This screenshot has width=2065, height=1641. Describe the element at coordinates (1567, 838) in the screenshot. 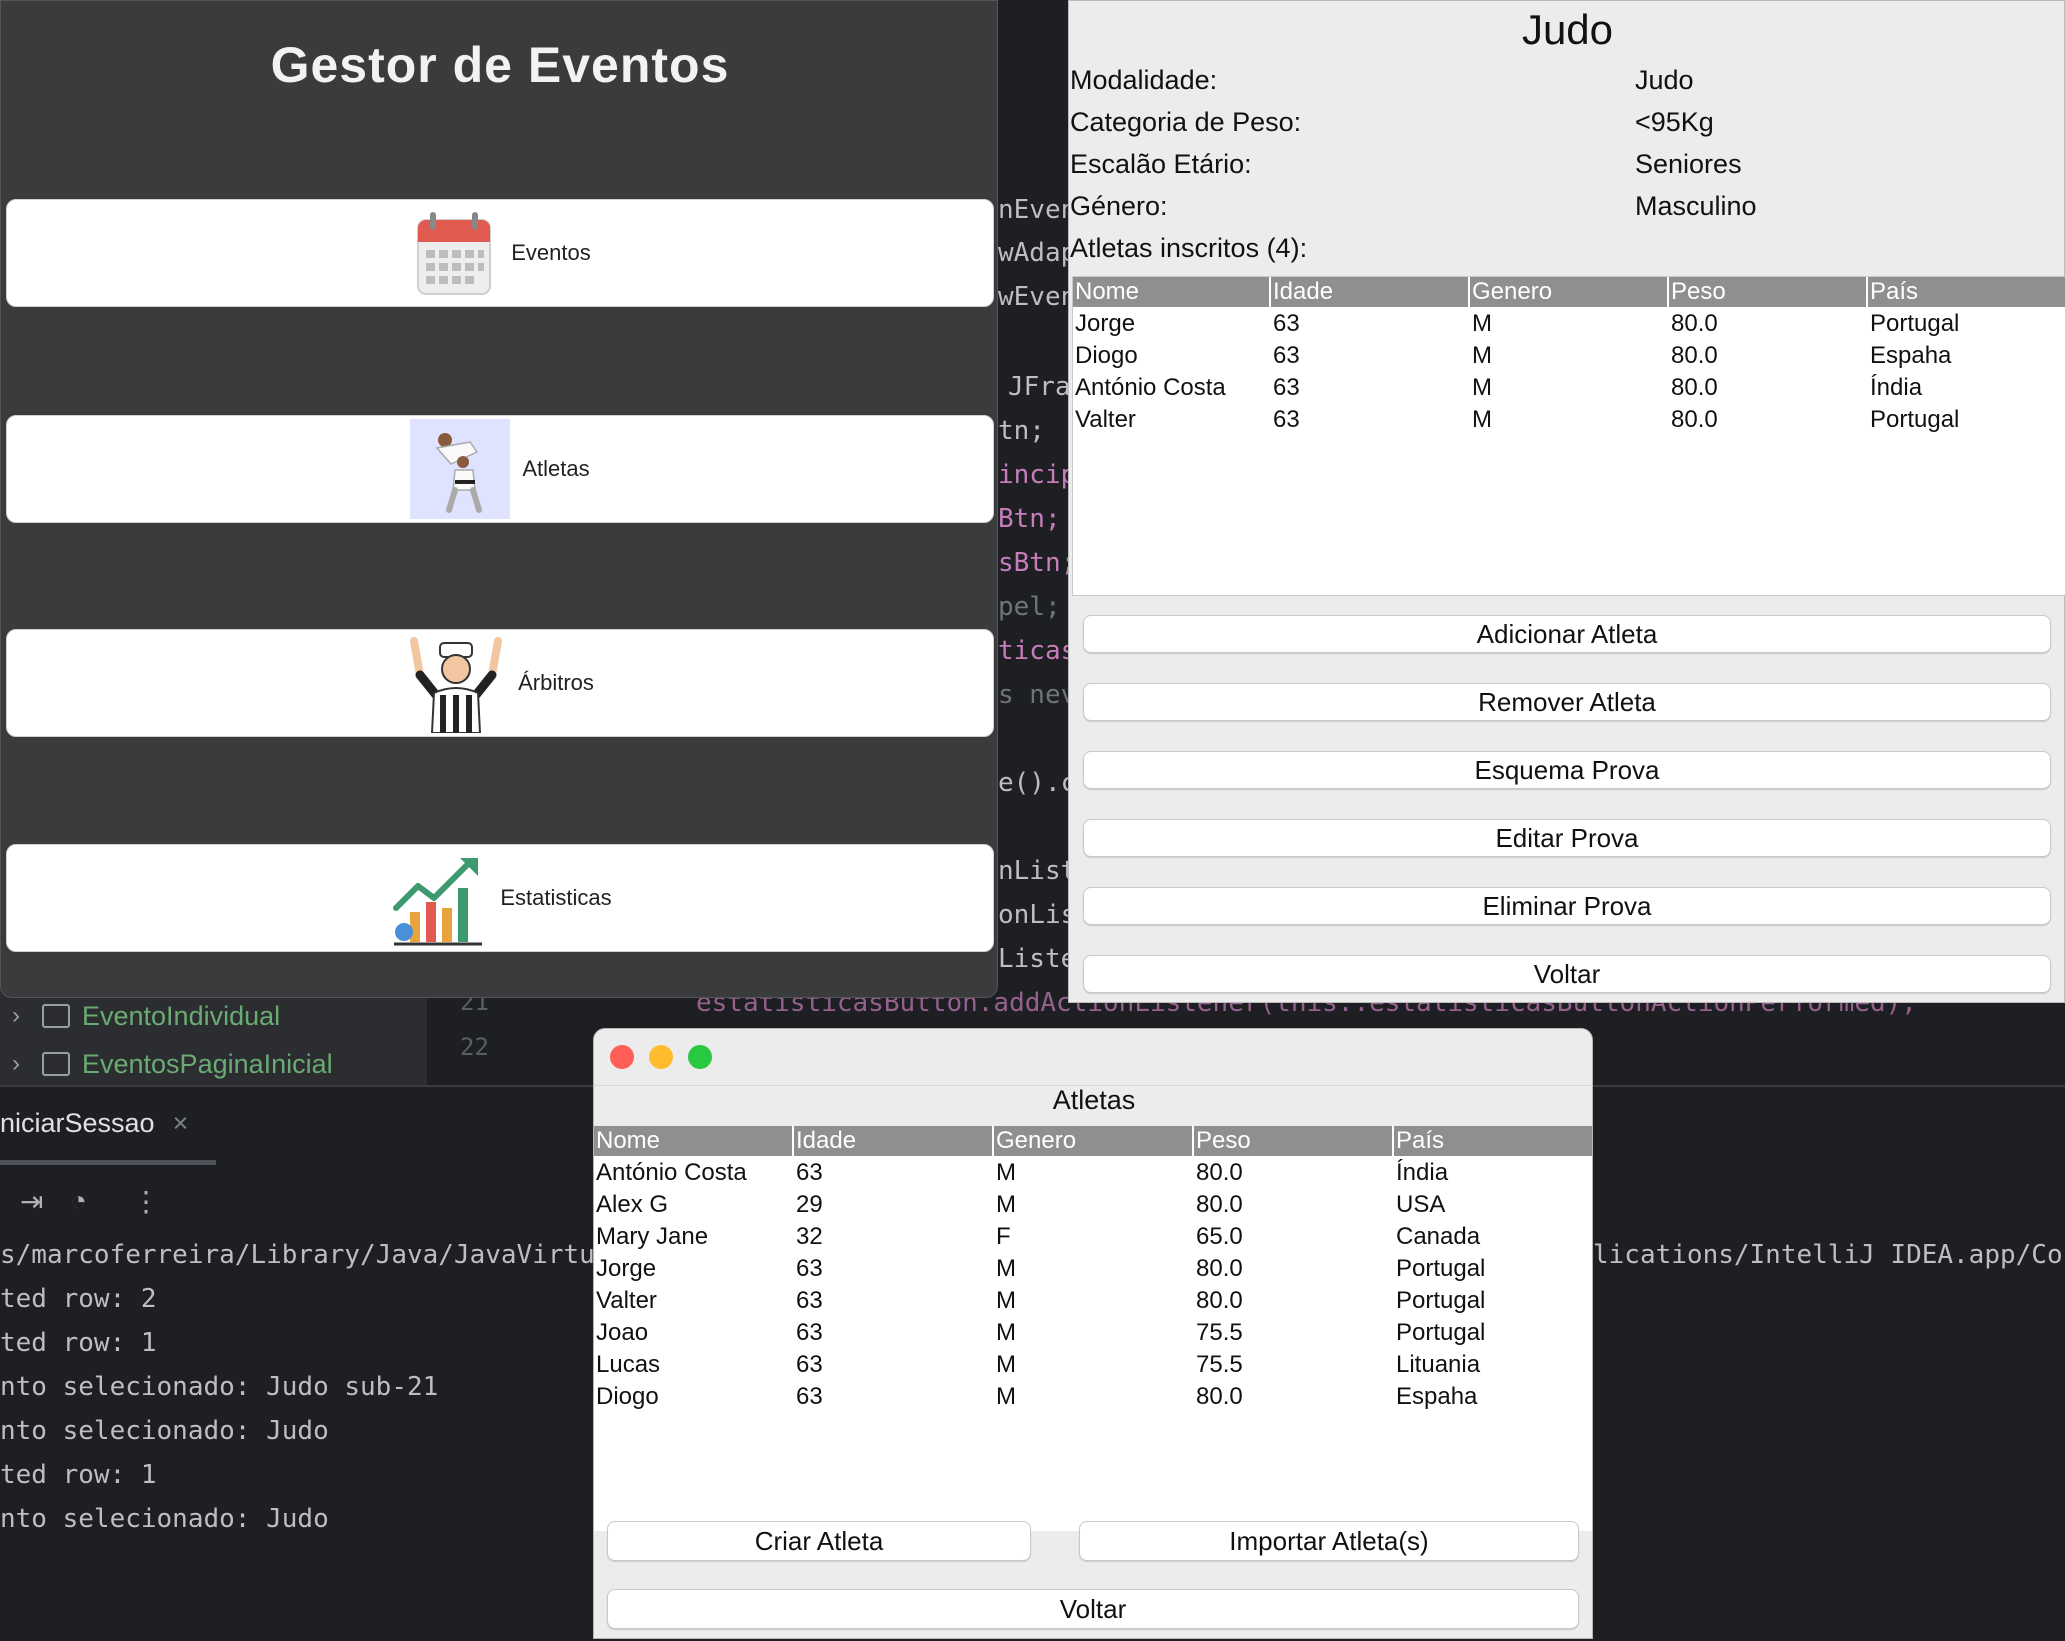

I see `edit-event-button: Editar Prova` at that location.